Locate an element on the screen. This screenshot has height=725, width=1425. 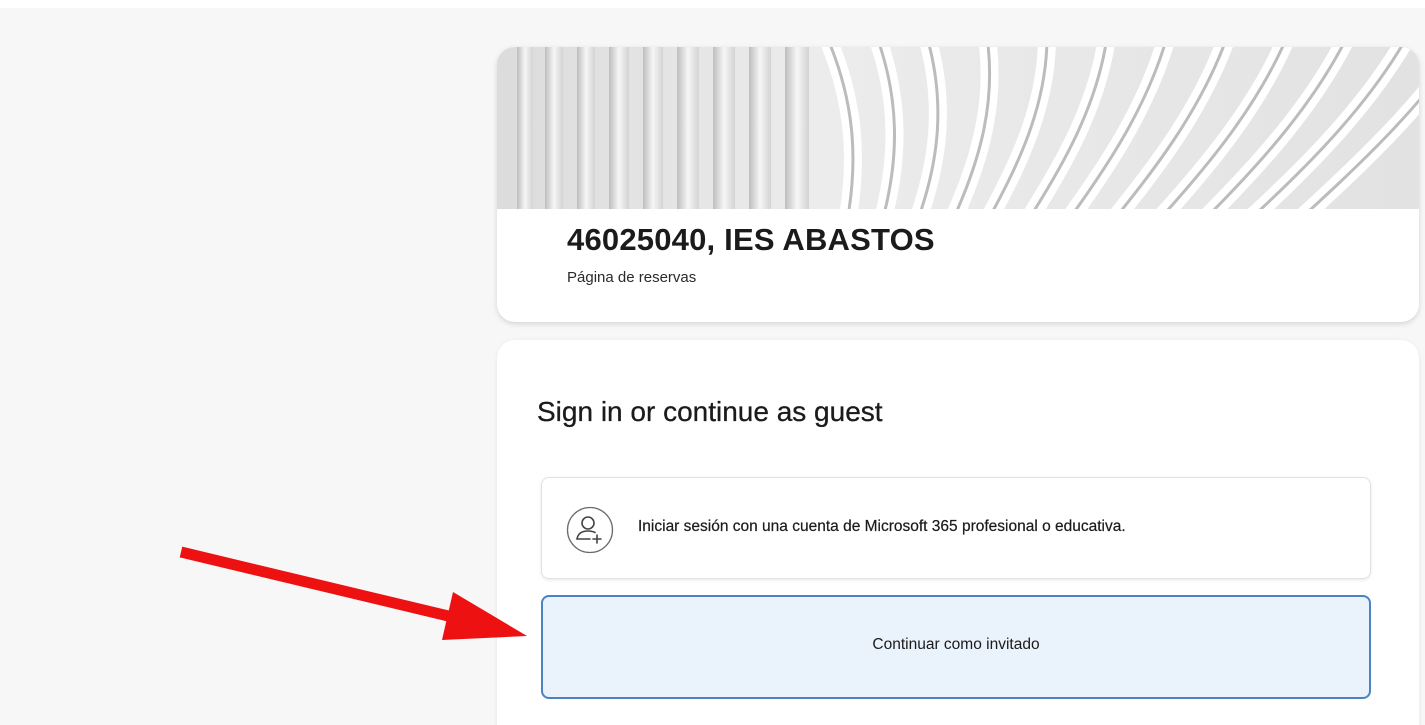
annotation-arrow-icon is located at coordinates (353, 593).